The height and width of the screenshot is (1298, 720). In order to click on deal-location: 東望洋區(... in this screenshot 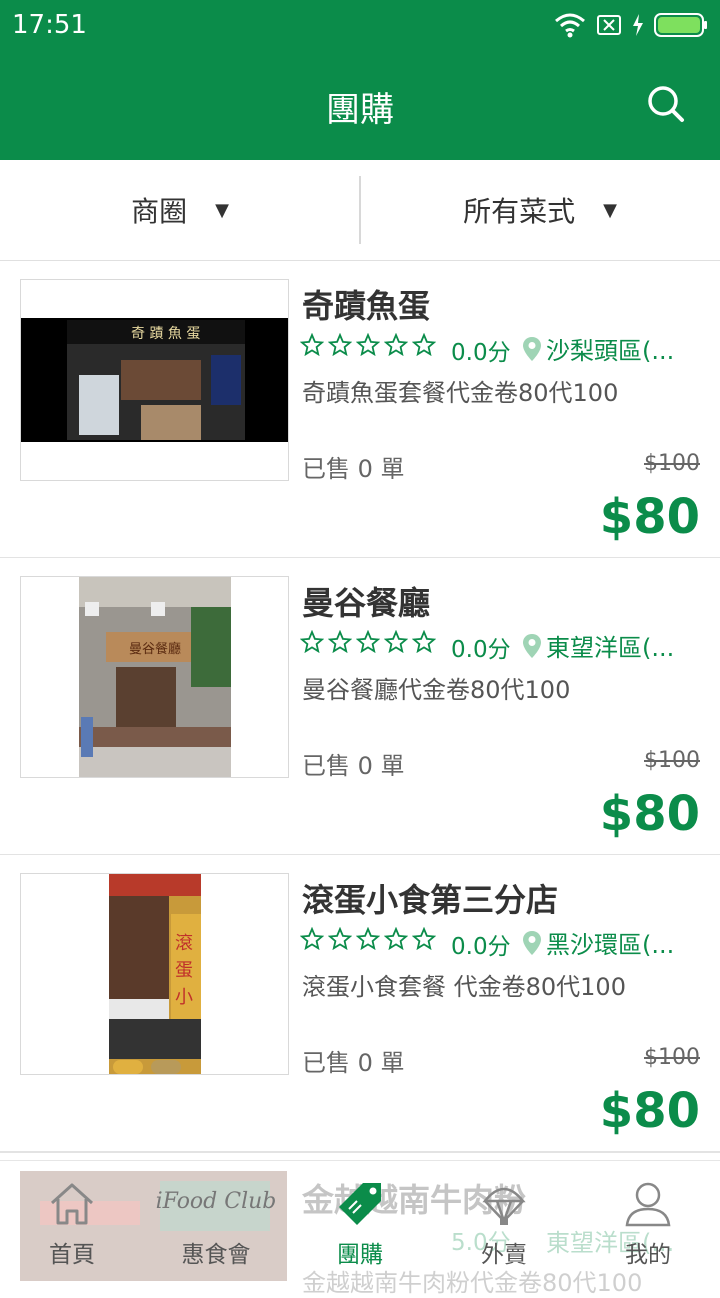, I will do `click(598, 645)`.